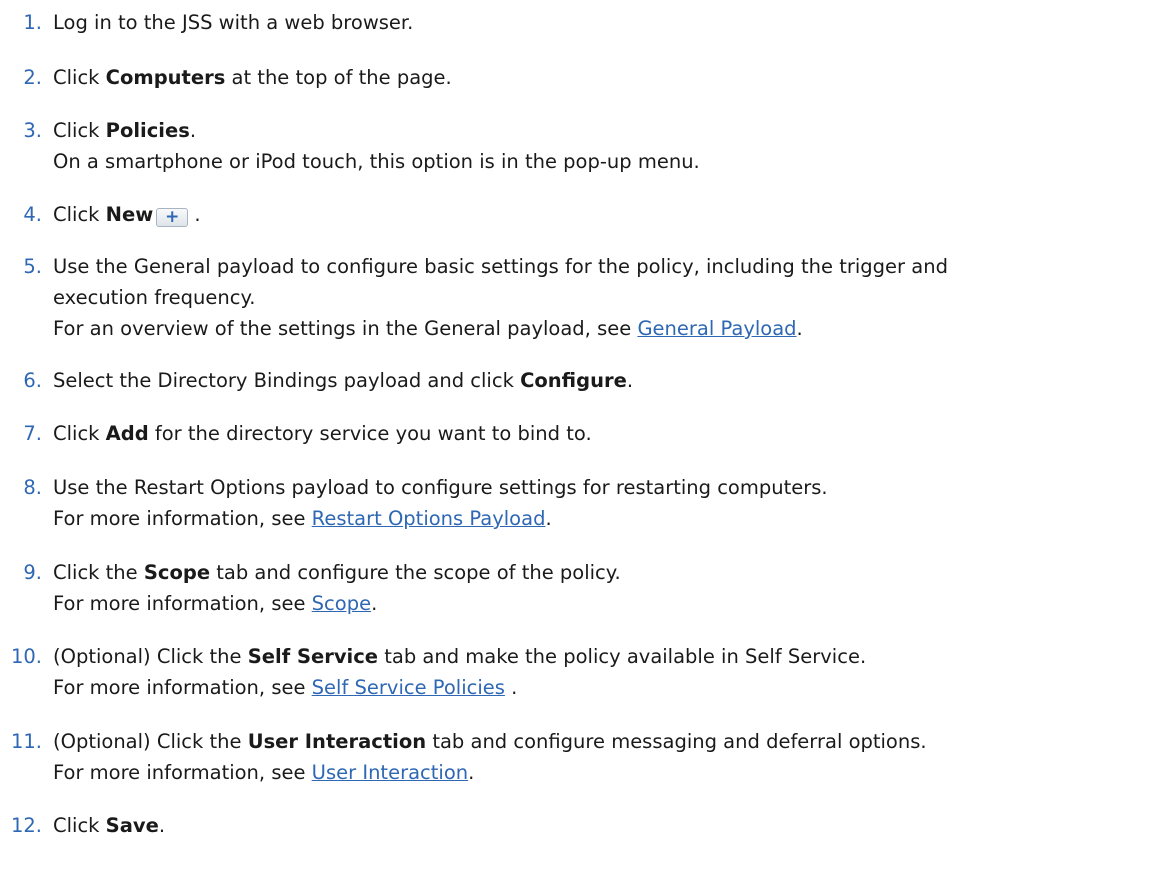 Image resolution: width=1168 pixels, height=877 pixels. What do you see at coordinates (716, 328) in the screenshot?
I see `general-payload-link: General Payload` at bounding box center [716, 328].